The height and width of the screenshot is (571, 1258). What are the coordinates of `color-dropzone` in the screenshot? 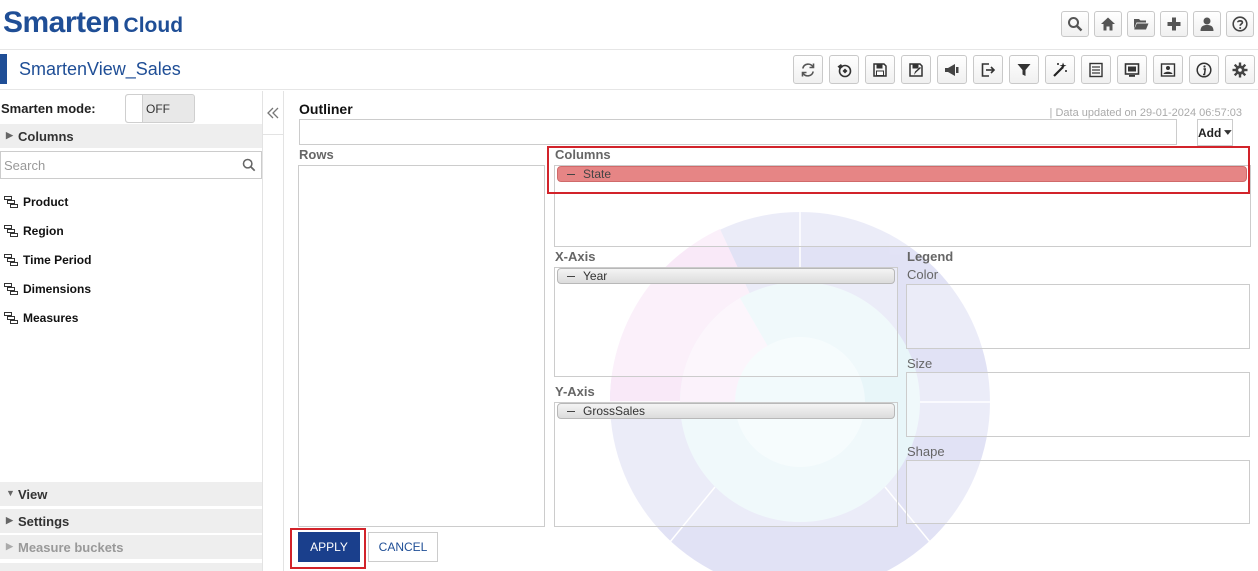 It's located at (1078, 316).